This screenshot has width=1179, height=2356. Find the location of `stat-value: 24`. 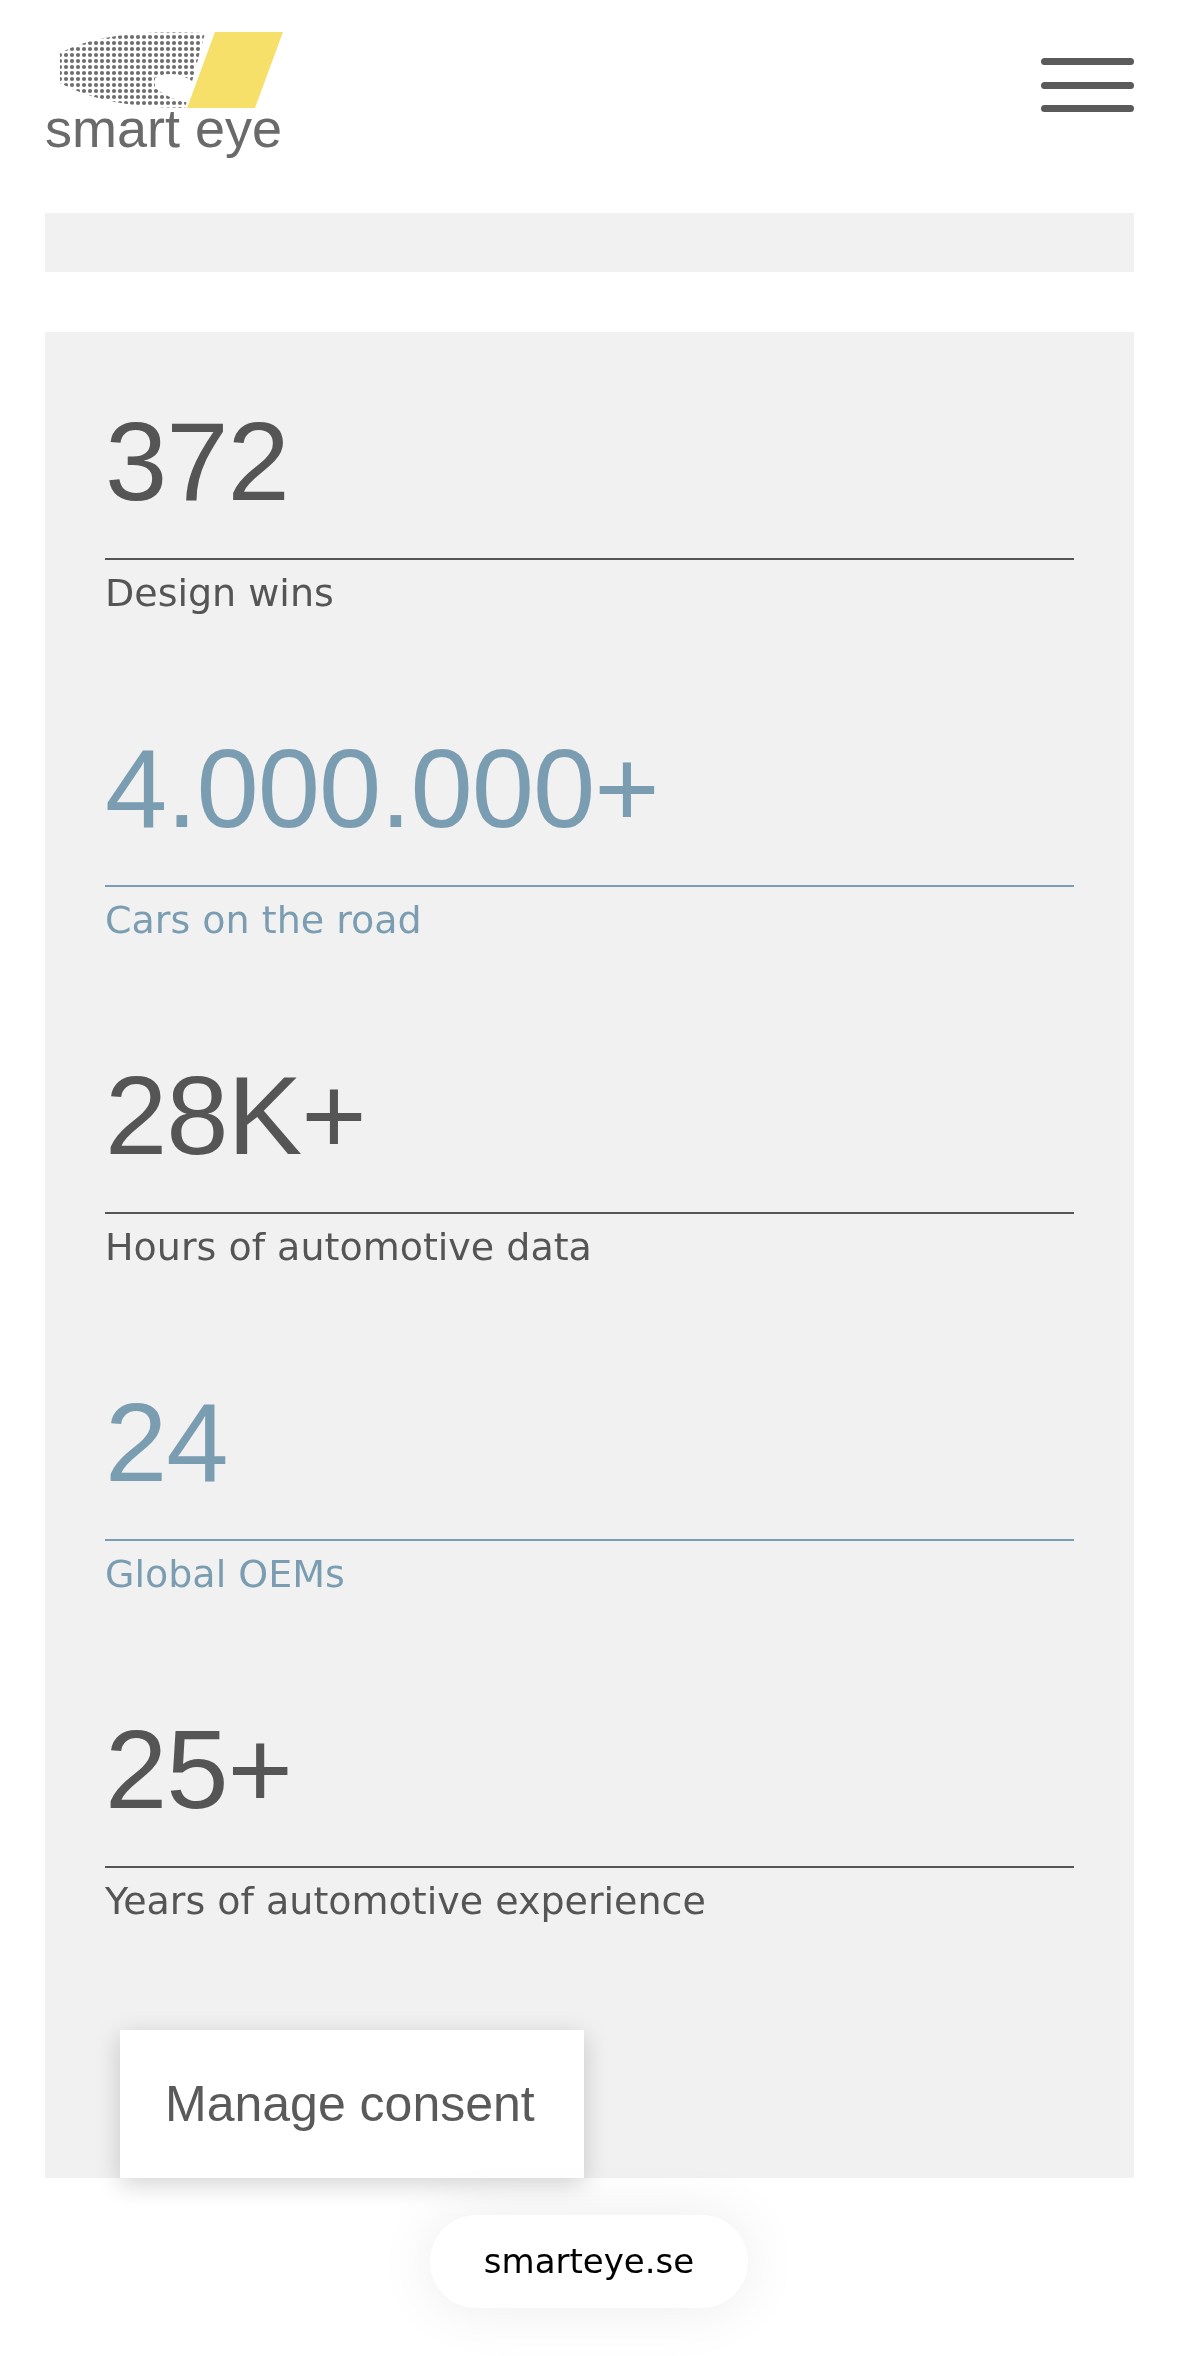

stat-value: 24 is located at coordinates (167, 1443).